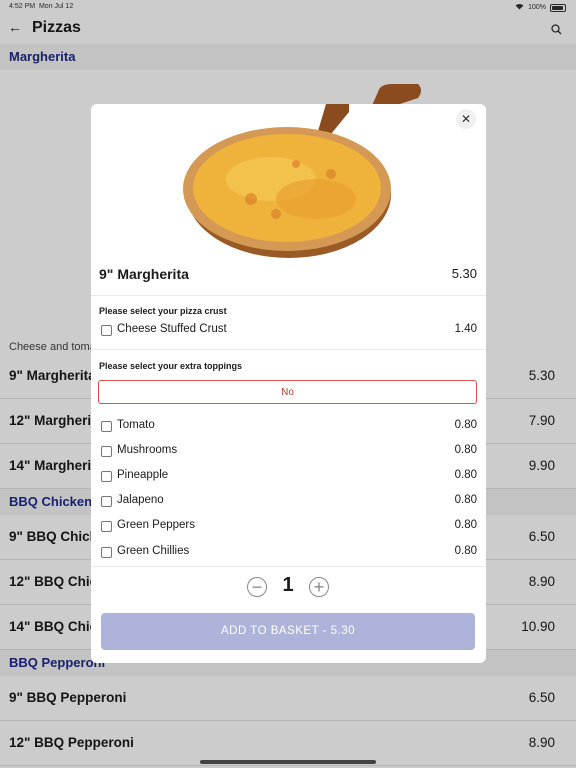 The image size is (576, 768). What do you see at coordinates (288, 452) in the screenshot?
I see `topping-option-mushrooms: Mushrooms 0.80` at bounding box center [288, 452].